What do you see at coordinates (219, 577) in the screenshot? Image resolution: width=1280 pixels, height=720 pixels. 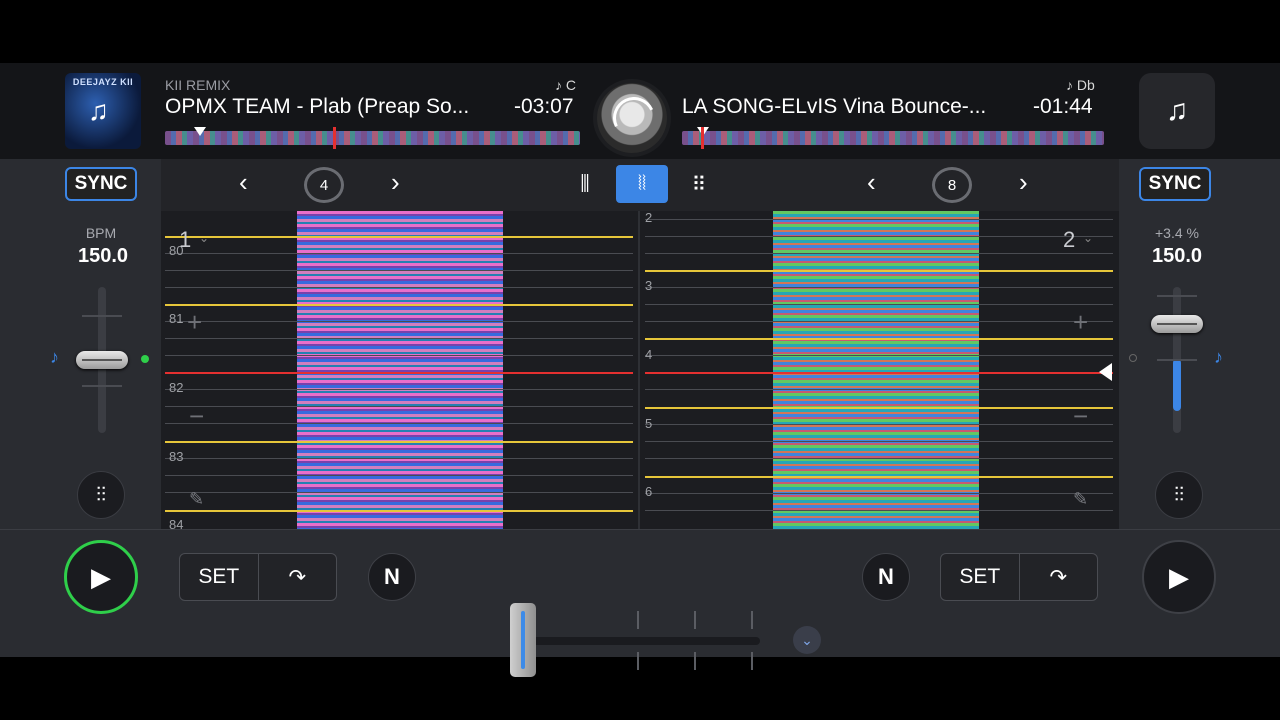 I see `deck1-set-cue-button: SET` at bounding box center [219, 577].